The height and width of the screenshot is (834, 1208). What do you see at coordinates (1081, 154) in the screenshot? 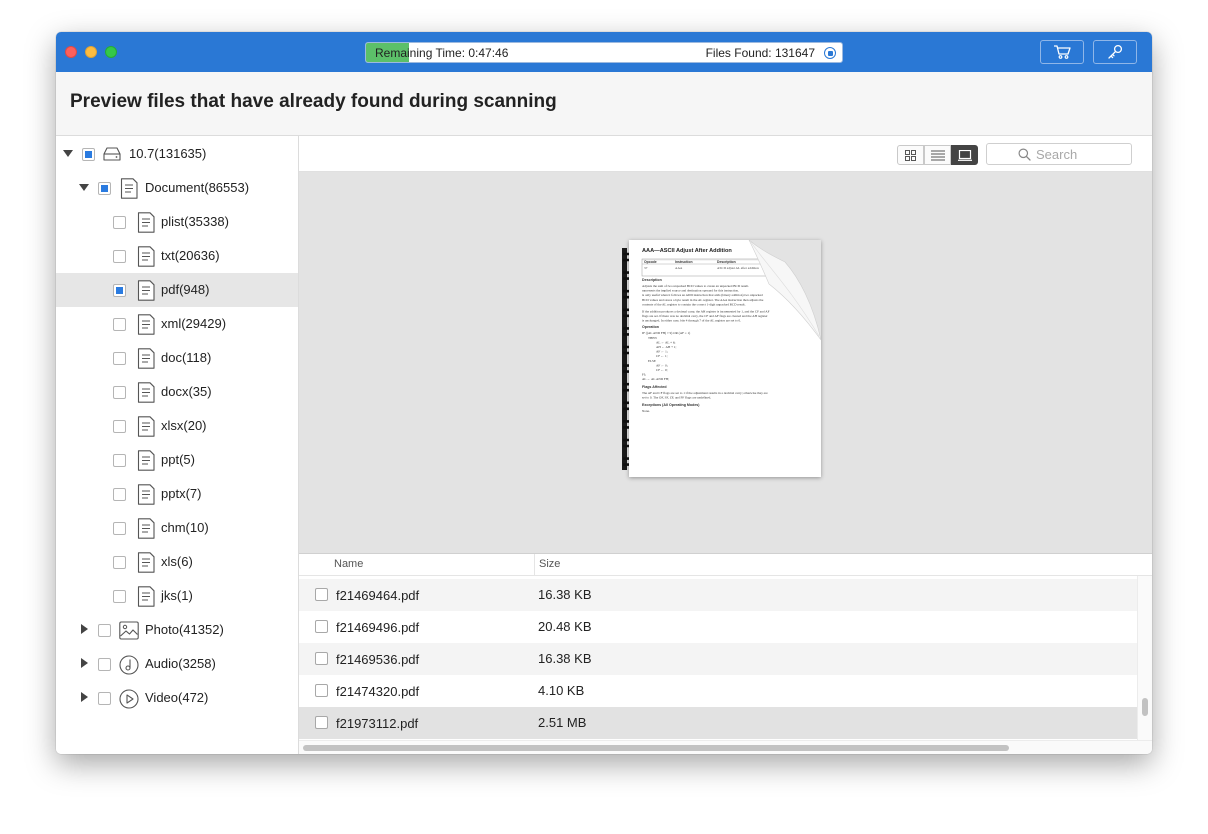
I see `search-input` at bounding box center [1081, 154].